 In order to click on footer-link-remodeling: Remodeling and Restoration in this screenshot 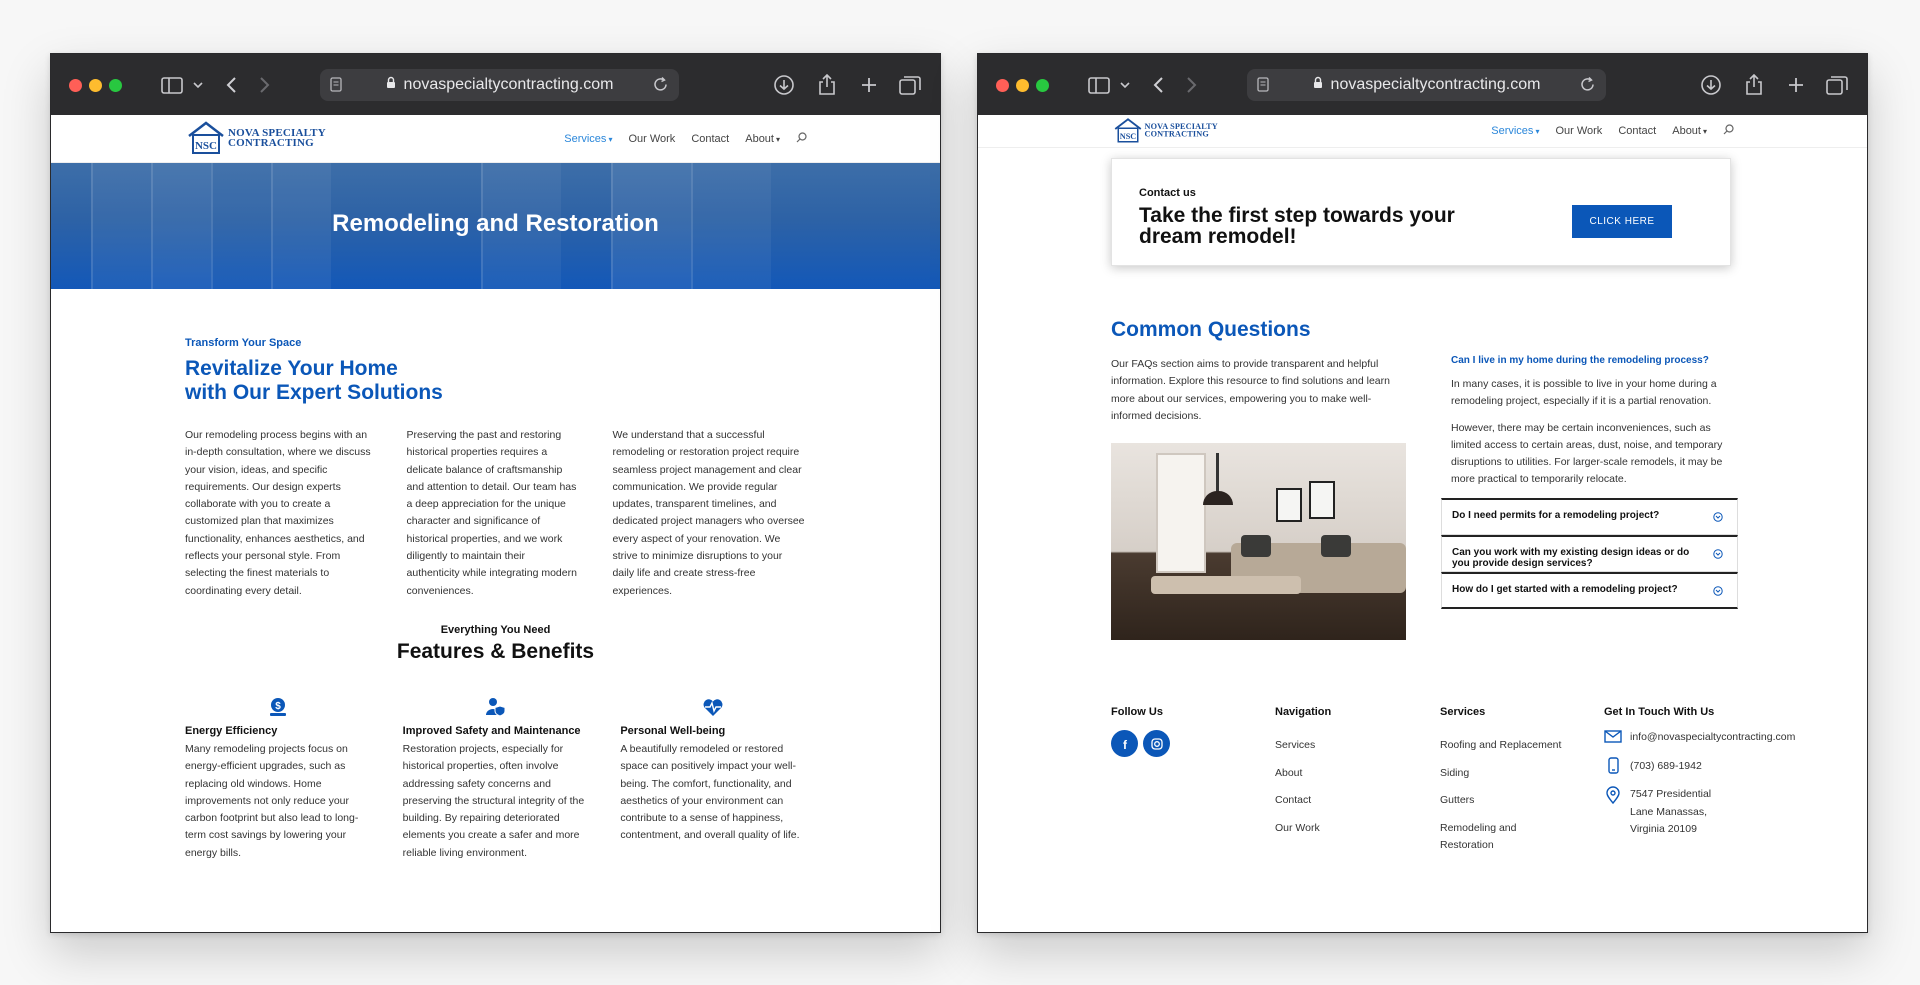, I will do `click(1505, 834)`.